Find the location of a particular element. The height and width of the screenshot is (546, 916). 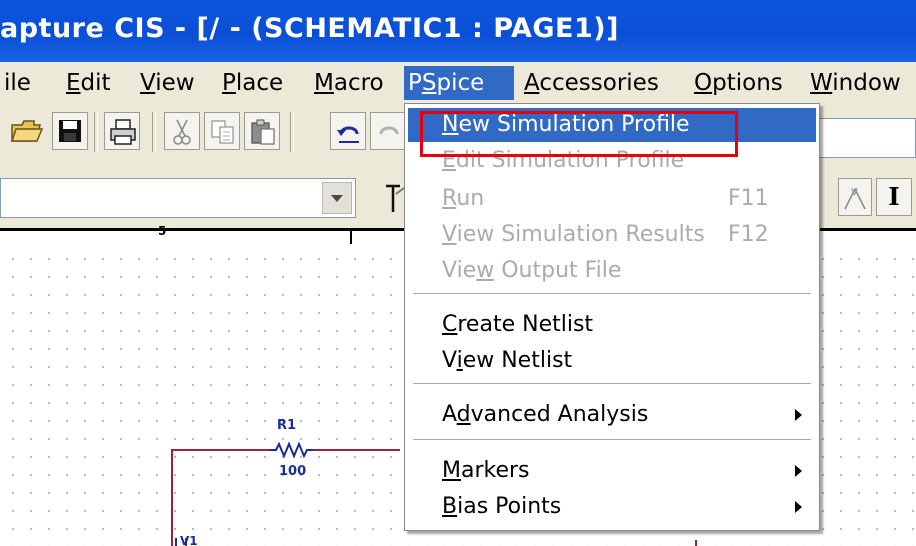

resistor-value-label: 100 is located at coordinates (293, 471).